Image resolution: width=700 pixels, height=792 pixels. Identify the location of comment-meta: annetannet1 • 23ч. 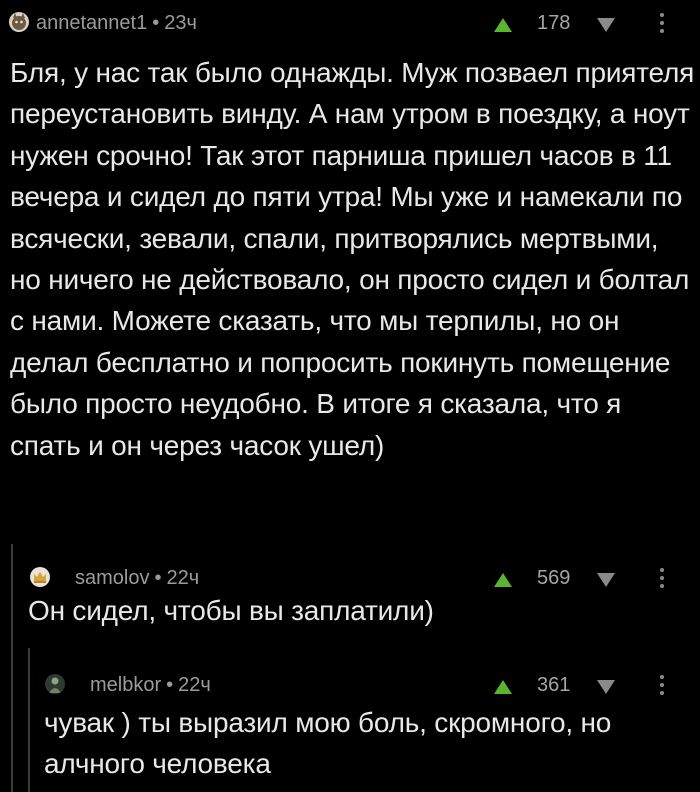
(116, 23).